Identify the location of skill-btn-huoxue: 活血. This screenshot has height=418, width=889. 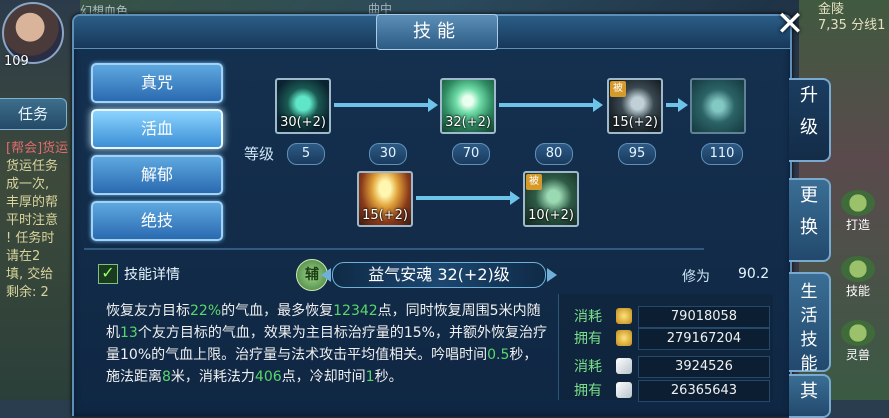
(157, 129).